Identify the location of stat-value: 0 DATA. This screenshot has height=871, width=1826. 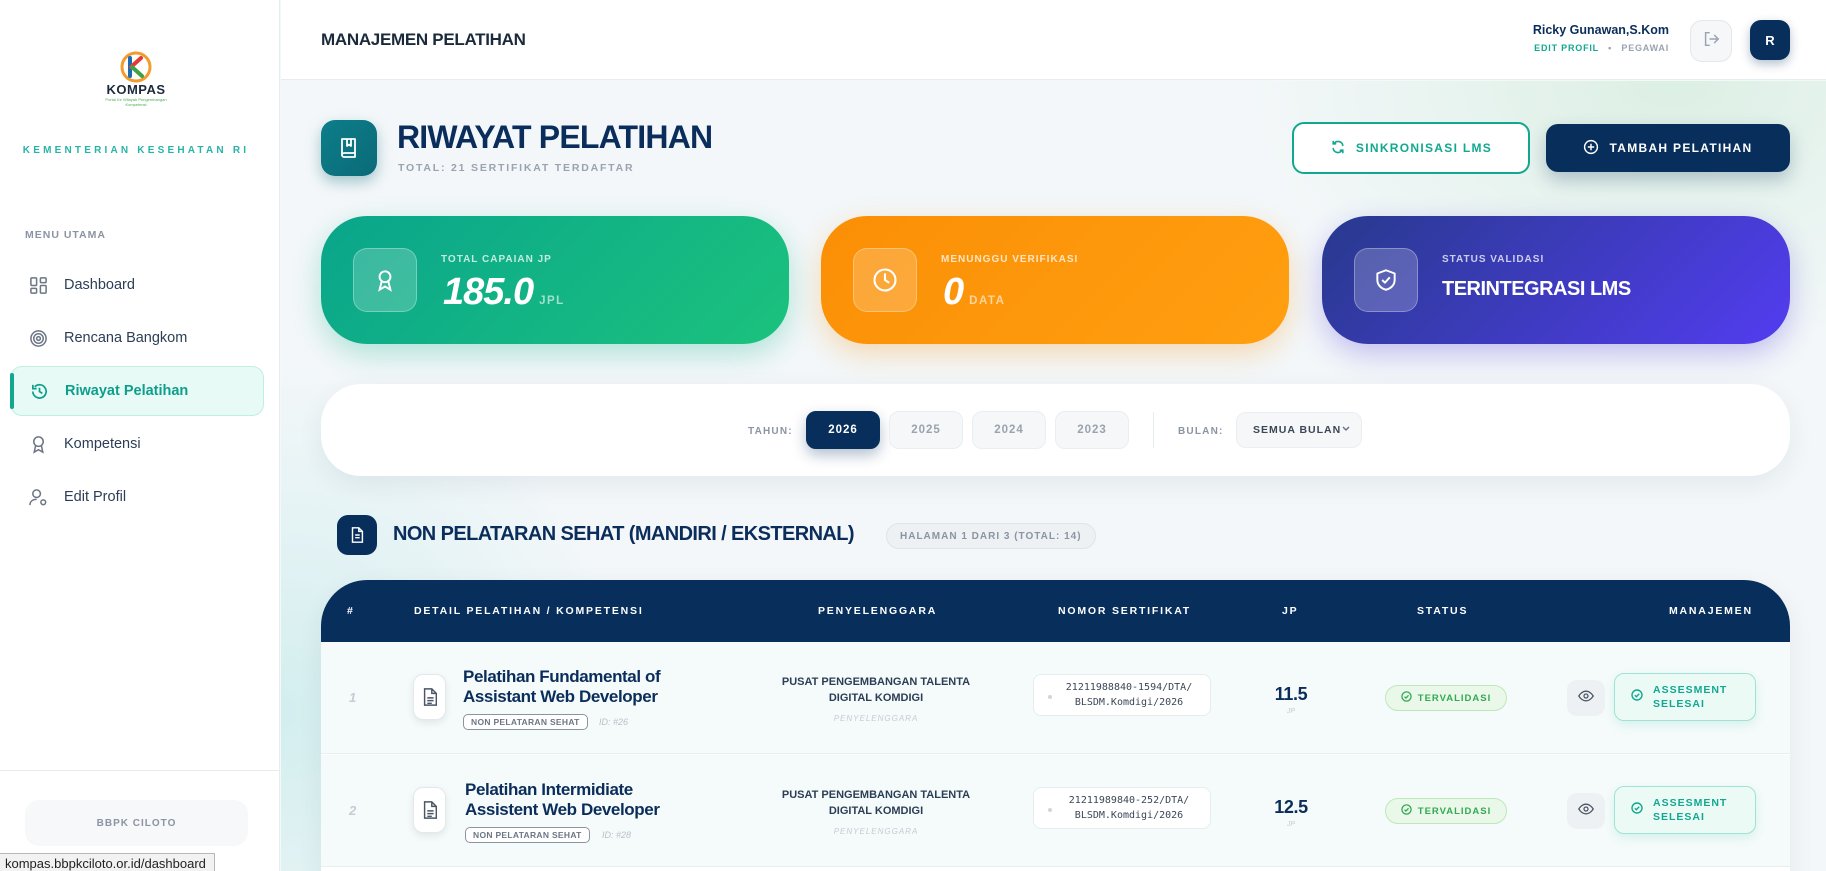
(974, 292).